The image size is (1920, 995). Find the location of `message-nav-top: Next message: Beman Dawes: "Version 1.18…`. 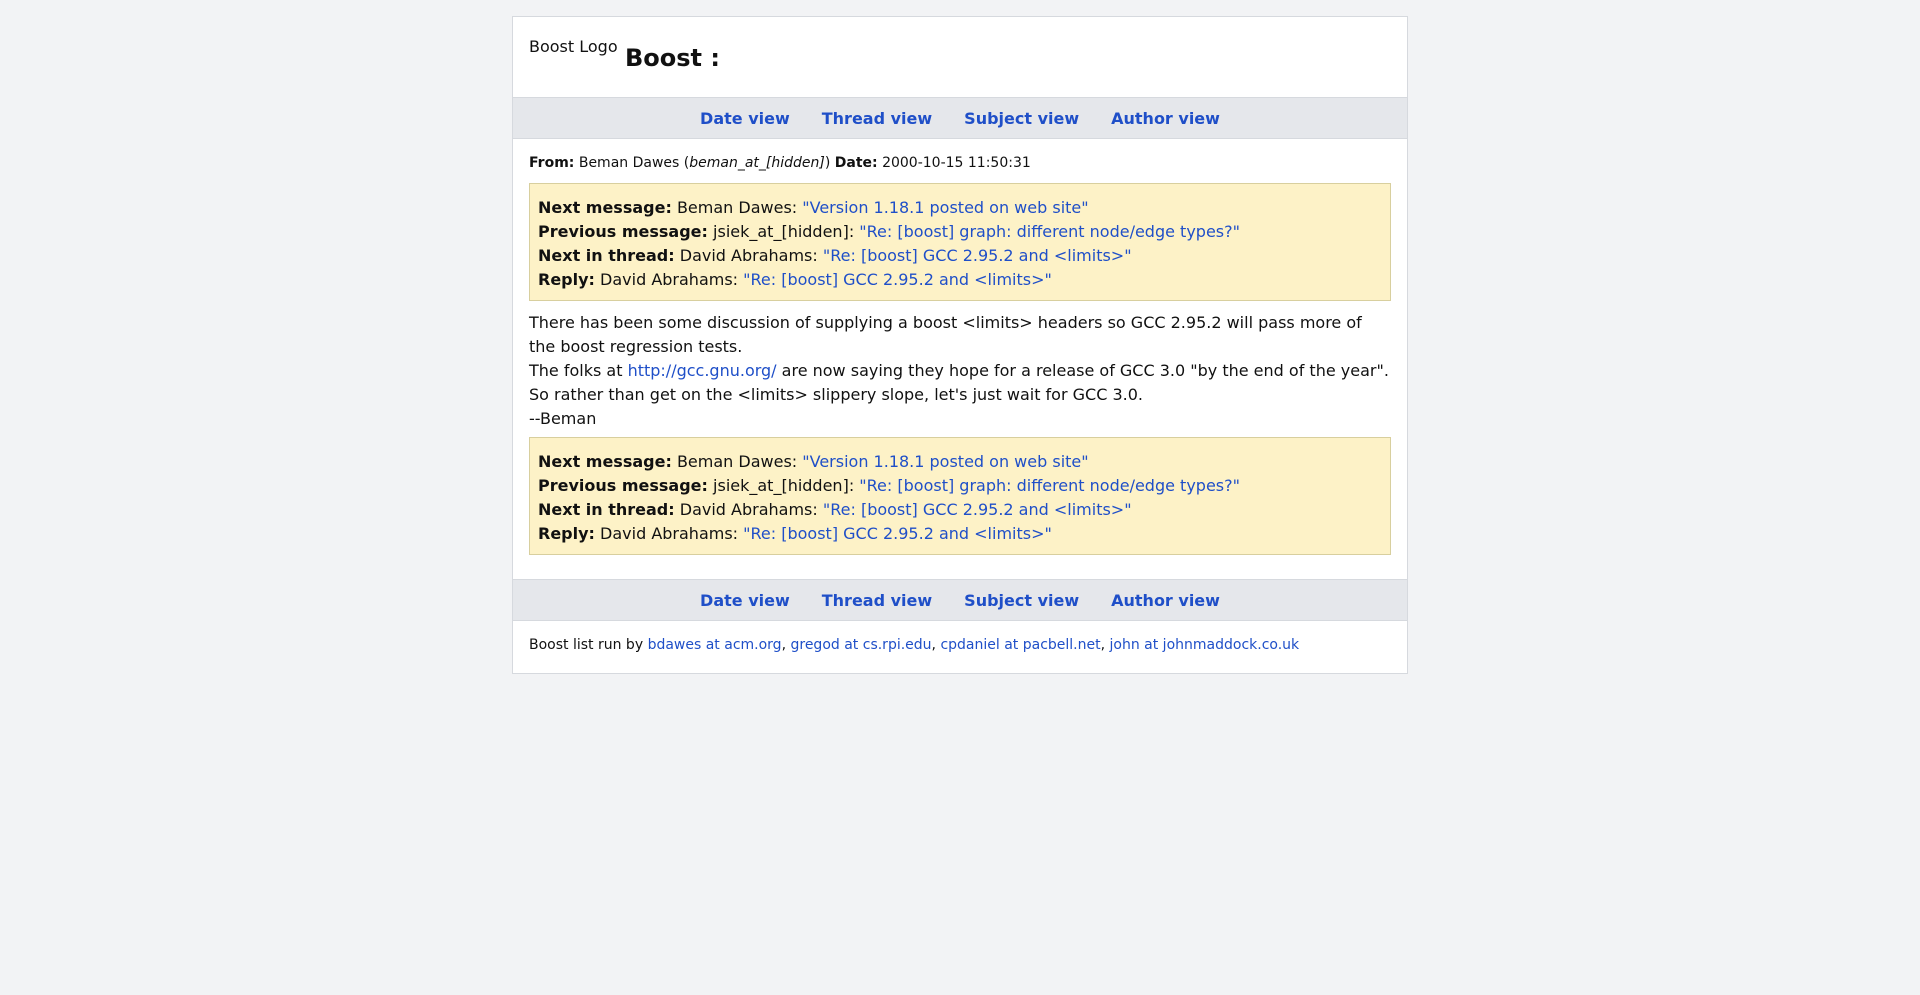

message-nav-top: Next message: Beman Dawes: "Version 1.18… is located at coordinates (960, 242).